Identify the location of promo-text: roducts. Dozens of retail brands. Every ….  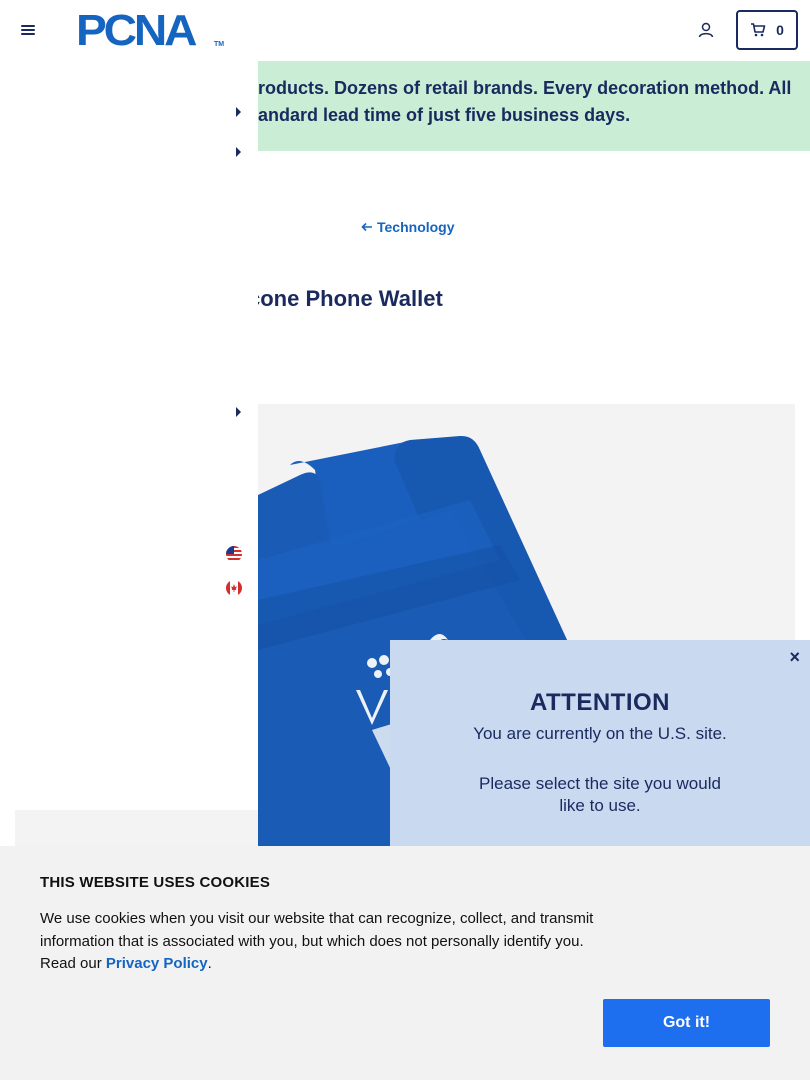
(526, 102).